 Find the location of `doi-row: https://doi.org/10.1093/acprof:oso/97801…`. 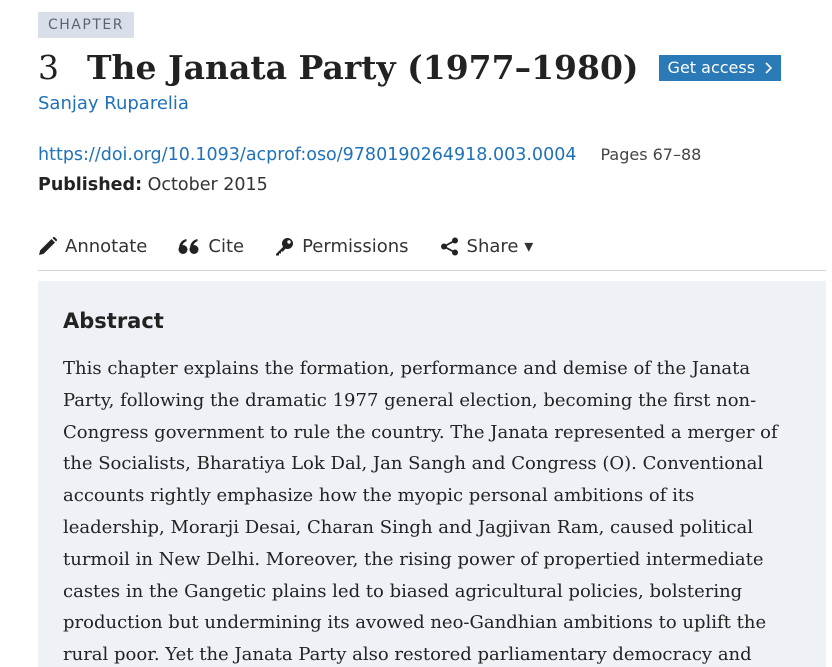

doi-row: https://doi.org/10.1093/acprof:oso/97801… is located at coordinates (432, 155).